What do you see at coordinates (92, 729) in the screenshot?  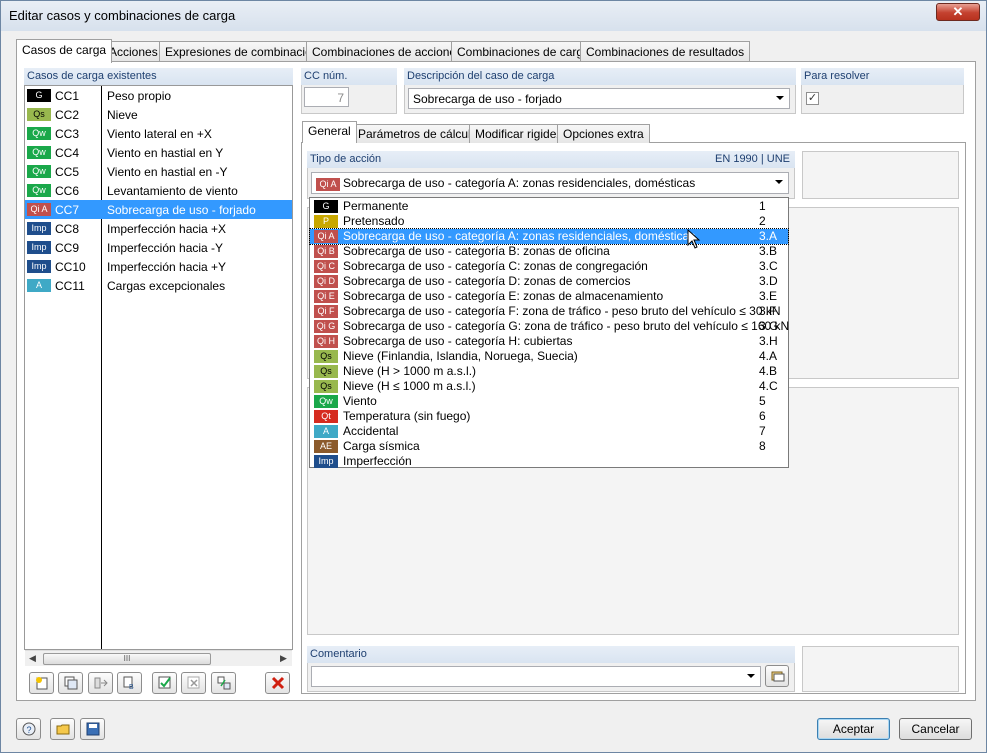 I see `save-button` at bounding box center [92, 729].